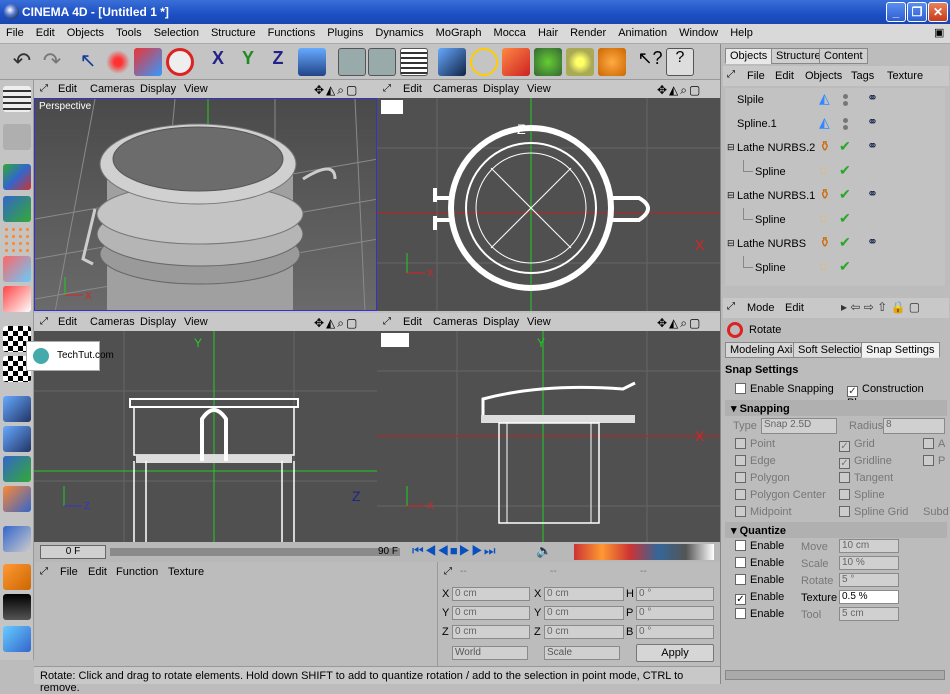 The image size is (950, 694). What do you see at coordinates (491, 613) in the screenshot?
I see `coord-pos-y-field: 0 cm` at bounding box center [491, 613].